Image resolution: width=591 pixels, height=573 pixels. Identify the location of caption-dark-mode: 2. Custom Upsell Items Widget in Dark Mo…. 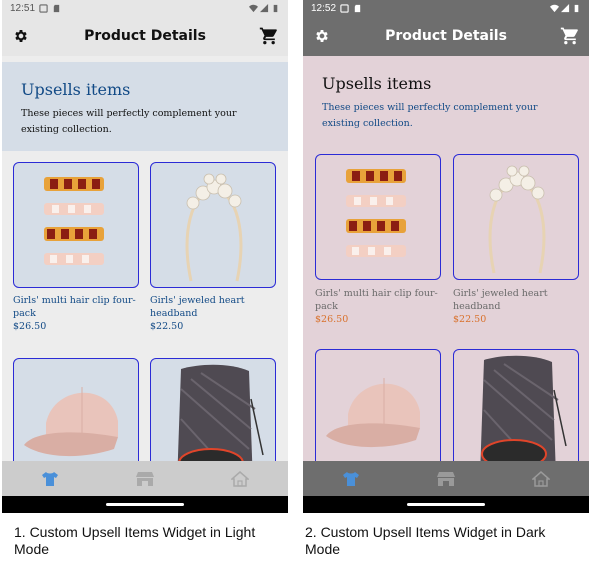
(425, 540).